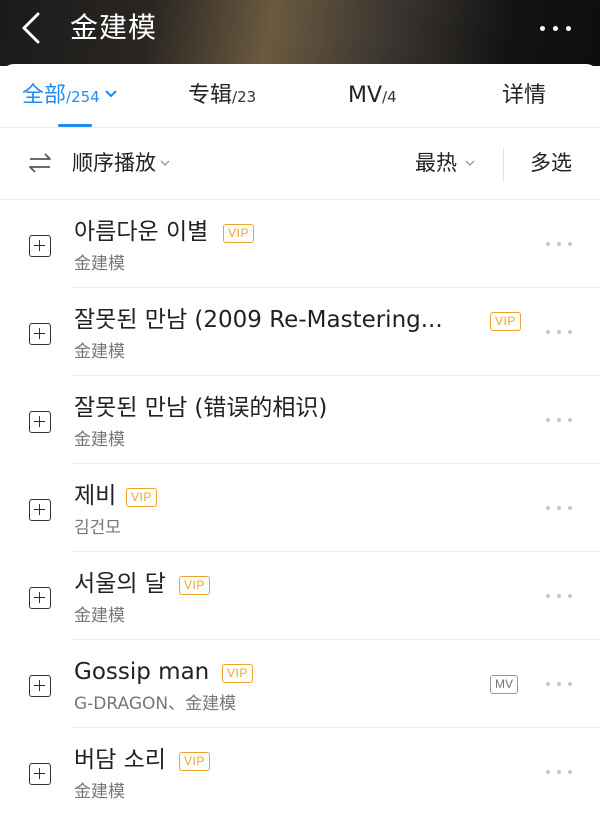  Describe the element at coordinates (300, 244) in the screenshot. I see `song-row: 아름다운 이별 VIP 金建模` at that location.